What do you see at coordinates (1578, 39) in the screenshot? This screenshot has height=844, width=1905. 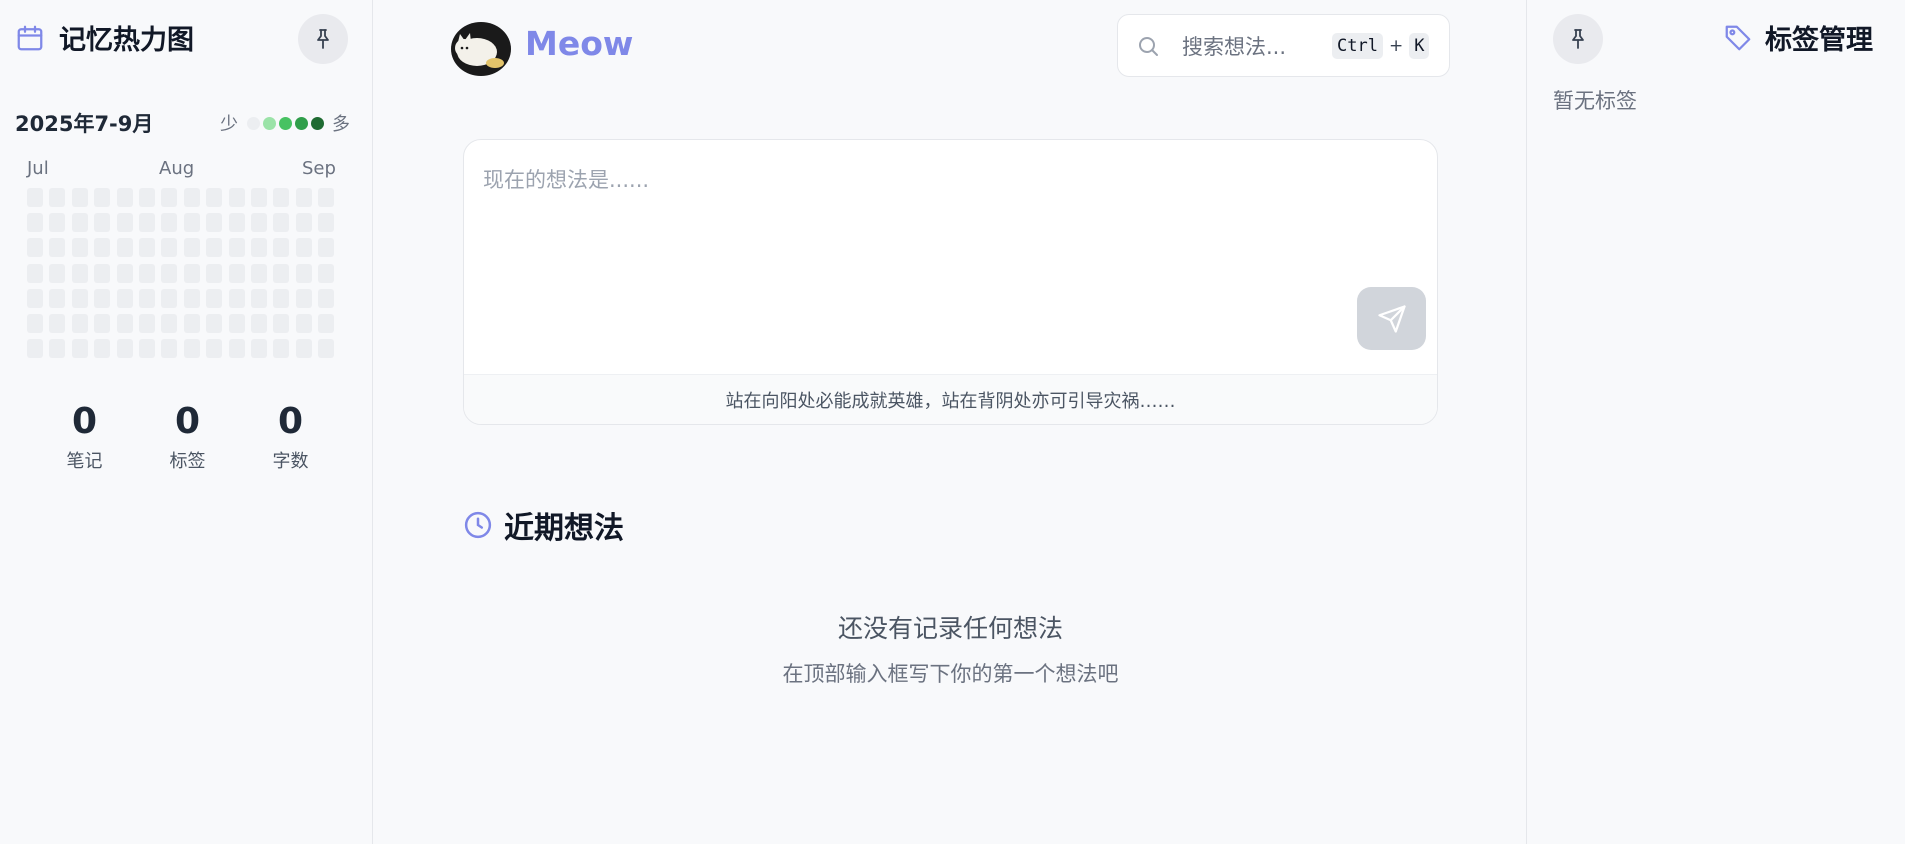 I see `pin-right-sidebar-button` at bounding box center [1578, 39].